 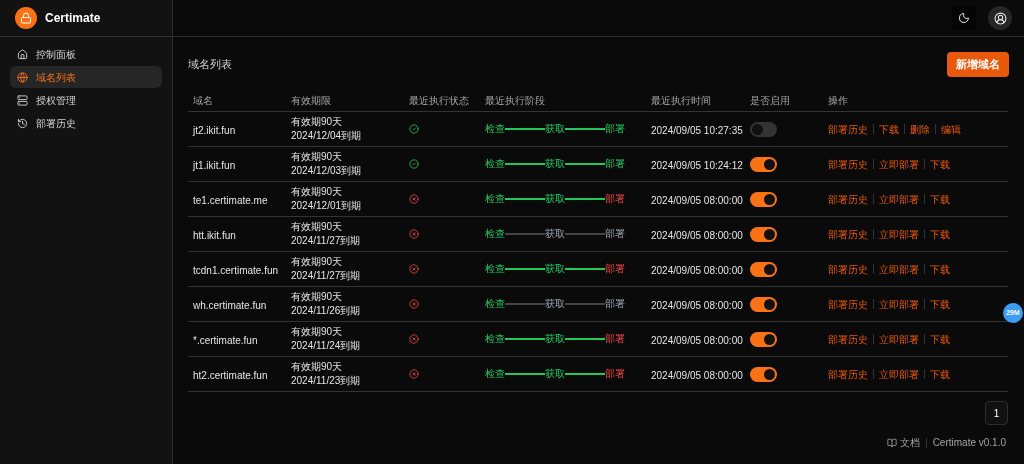 What do you see at coordinates (515, 100) in the screenshot?
I see `column-header: 最近执行阶段` at bounding box center [515, 100].